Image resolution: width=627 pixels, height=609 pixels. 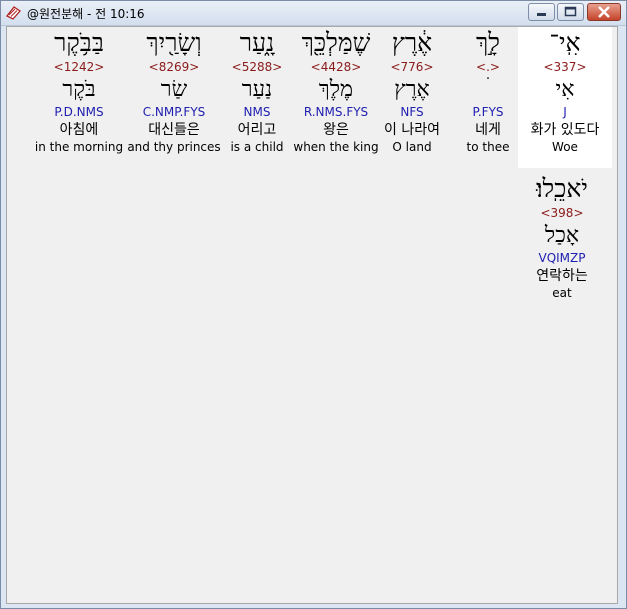 I want to click on app-book-icon, so click(x=13, y=12).